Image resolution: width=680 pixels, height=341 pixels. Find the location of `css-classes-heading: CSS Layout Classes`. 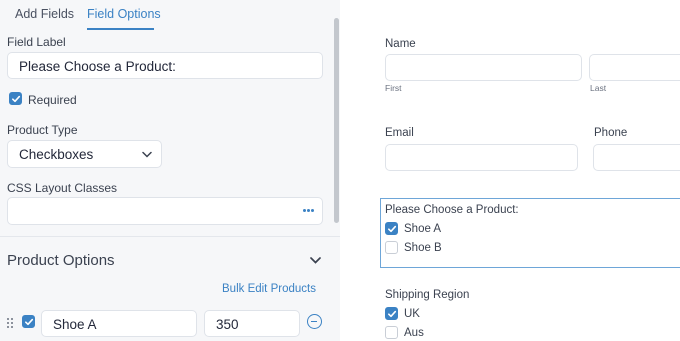

css-classes-heading: CSS Layout Classes is located at coordinates (62, 188).